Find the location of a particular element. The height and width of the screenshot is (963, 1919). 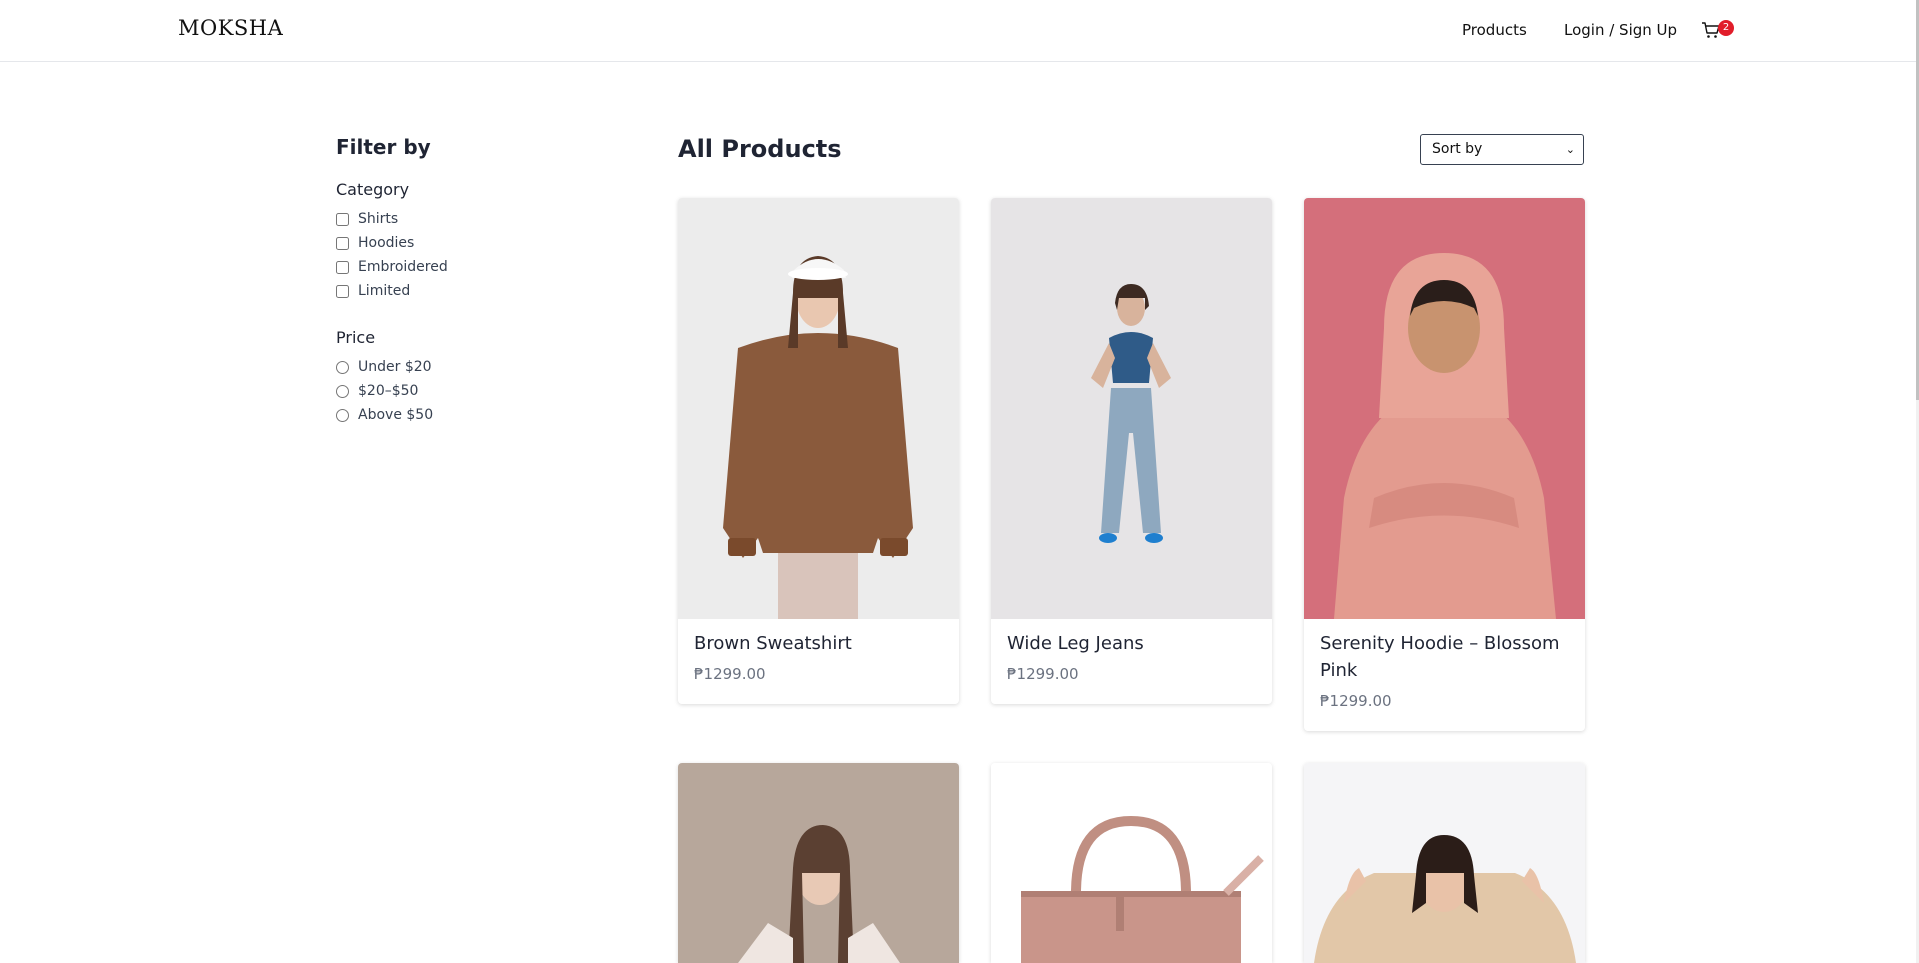

brand-logo: MOKSHA is located at coordinates (230, 28).